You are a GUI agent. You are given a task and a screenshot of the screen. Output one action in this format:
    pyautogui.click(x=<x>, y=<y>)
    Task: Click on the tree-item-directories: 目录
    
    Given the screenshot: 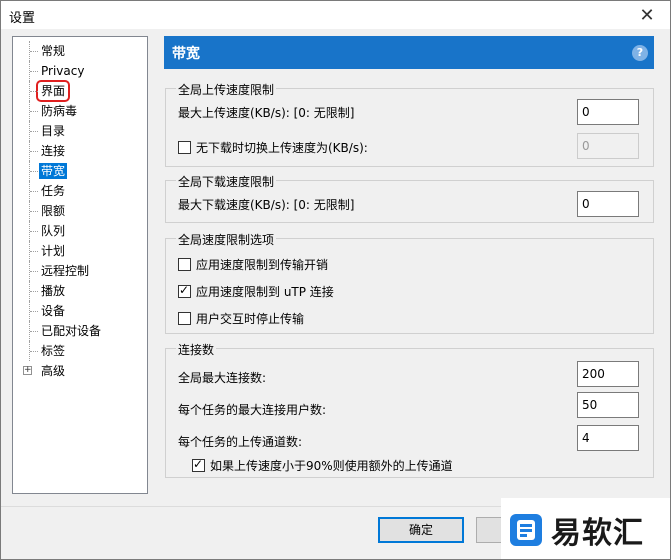 What is the action you would take?
    pyautogui.click(x=80, y=131)
    